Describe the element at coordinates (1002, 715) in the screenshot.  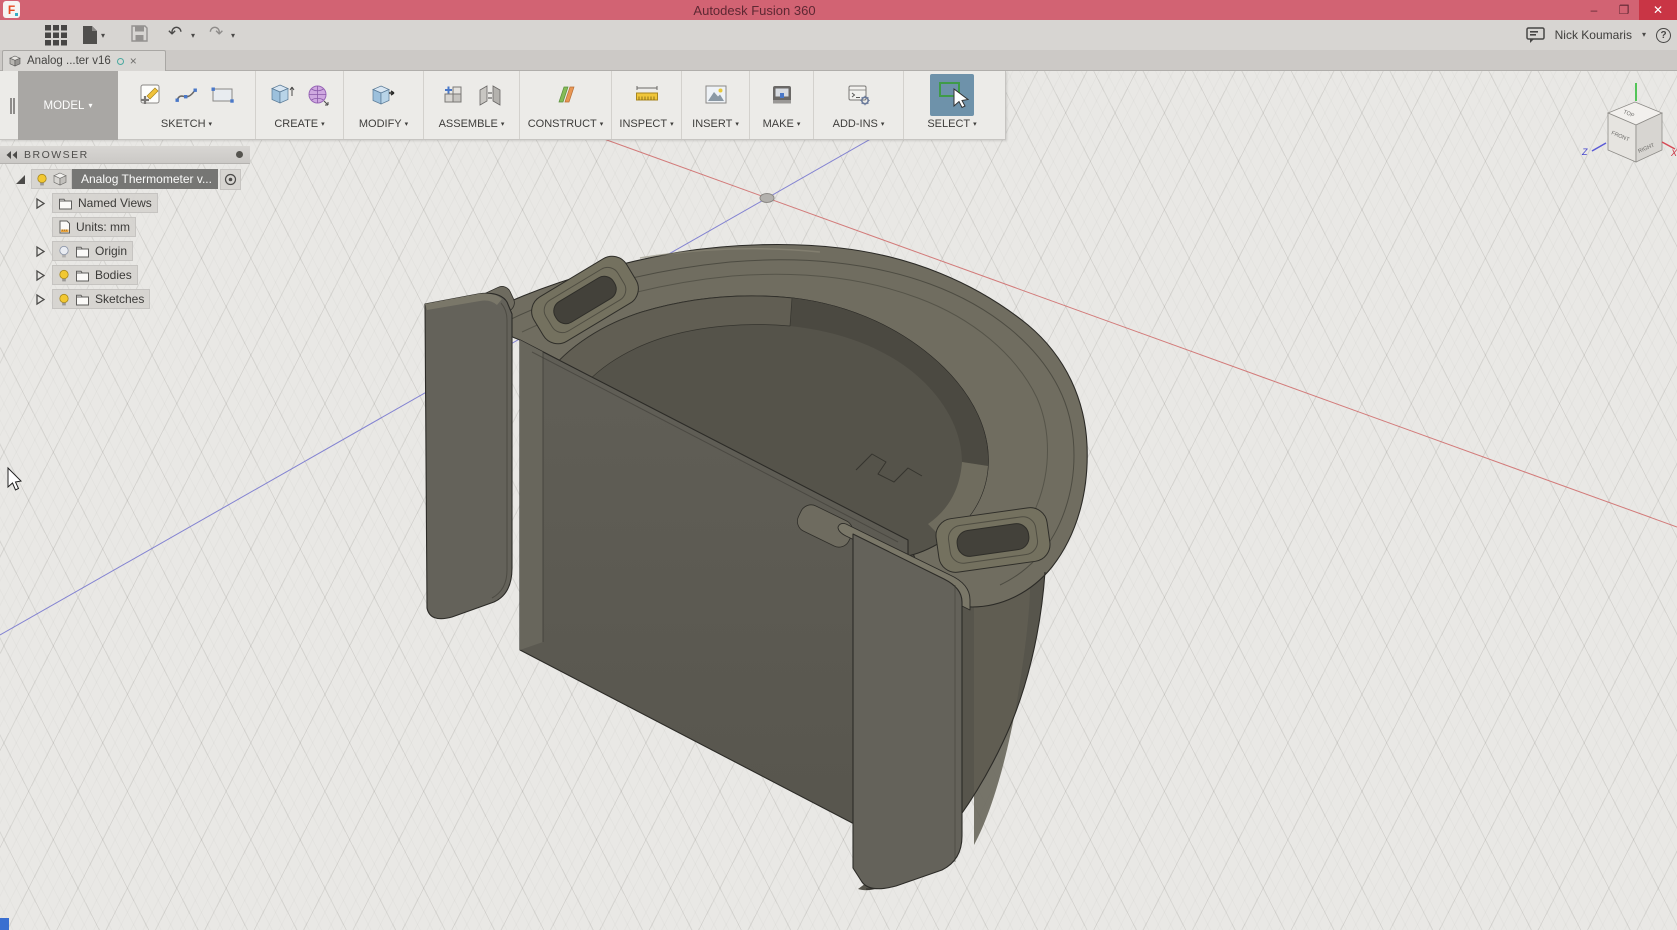
I see `model-side-highlight` at that location.